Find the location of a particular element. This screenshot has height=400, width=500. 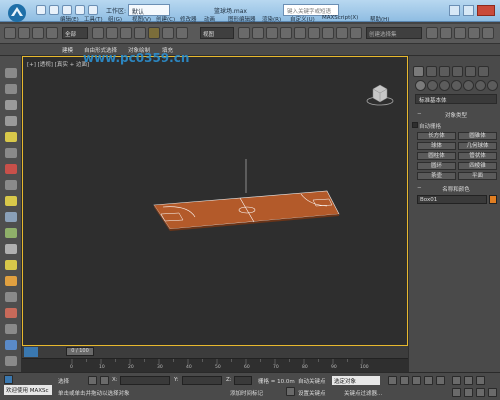

torus-icon is located at coordinates (11, 233).